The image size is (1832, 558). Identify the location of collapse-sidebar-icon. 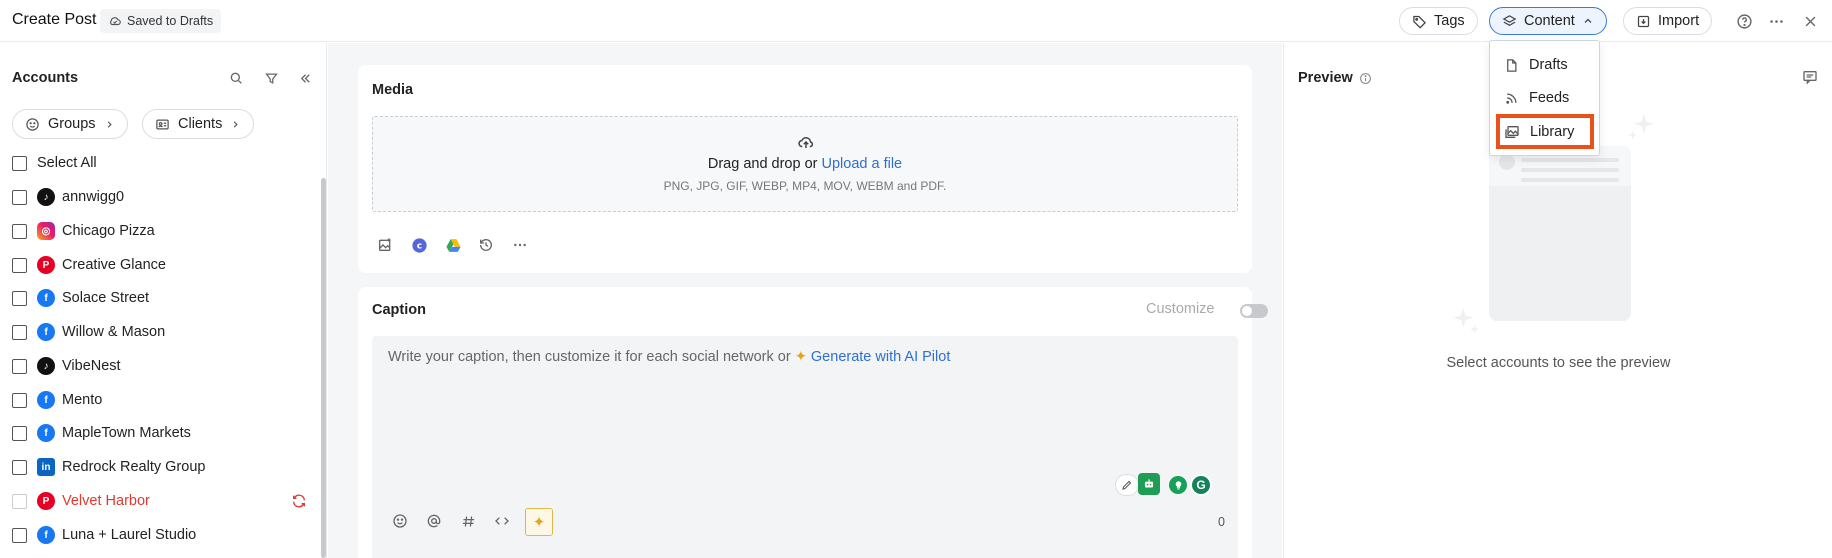
(305, 78).